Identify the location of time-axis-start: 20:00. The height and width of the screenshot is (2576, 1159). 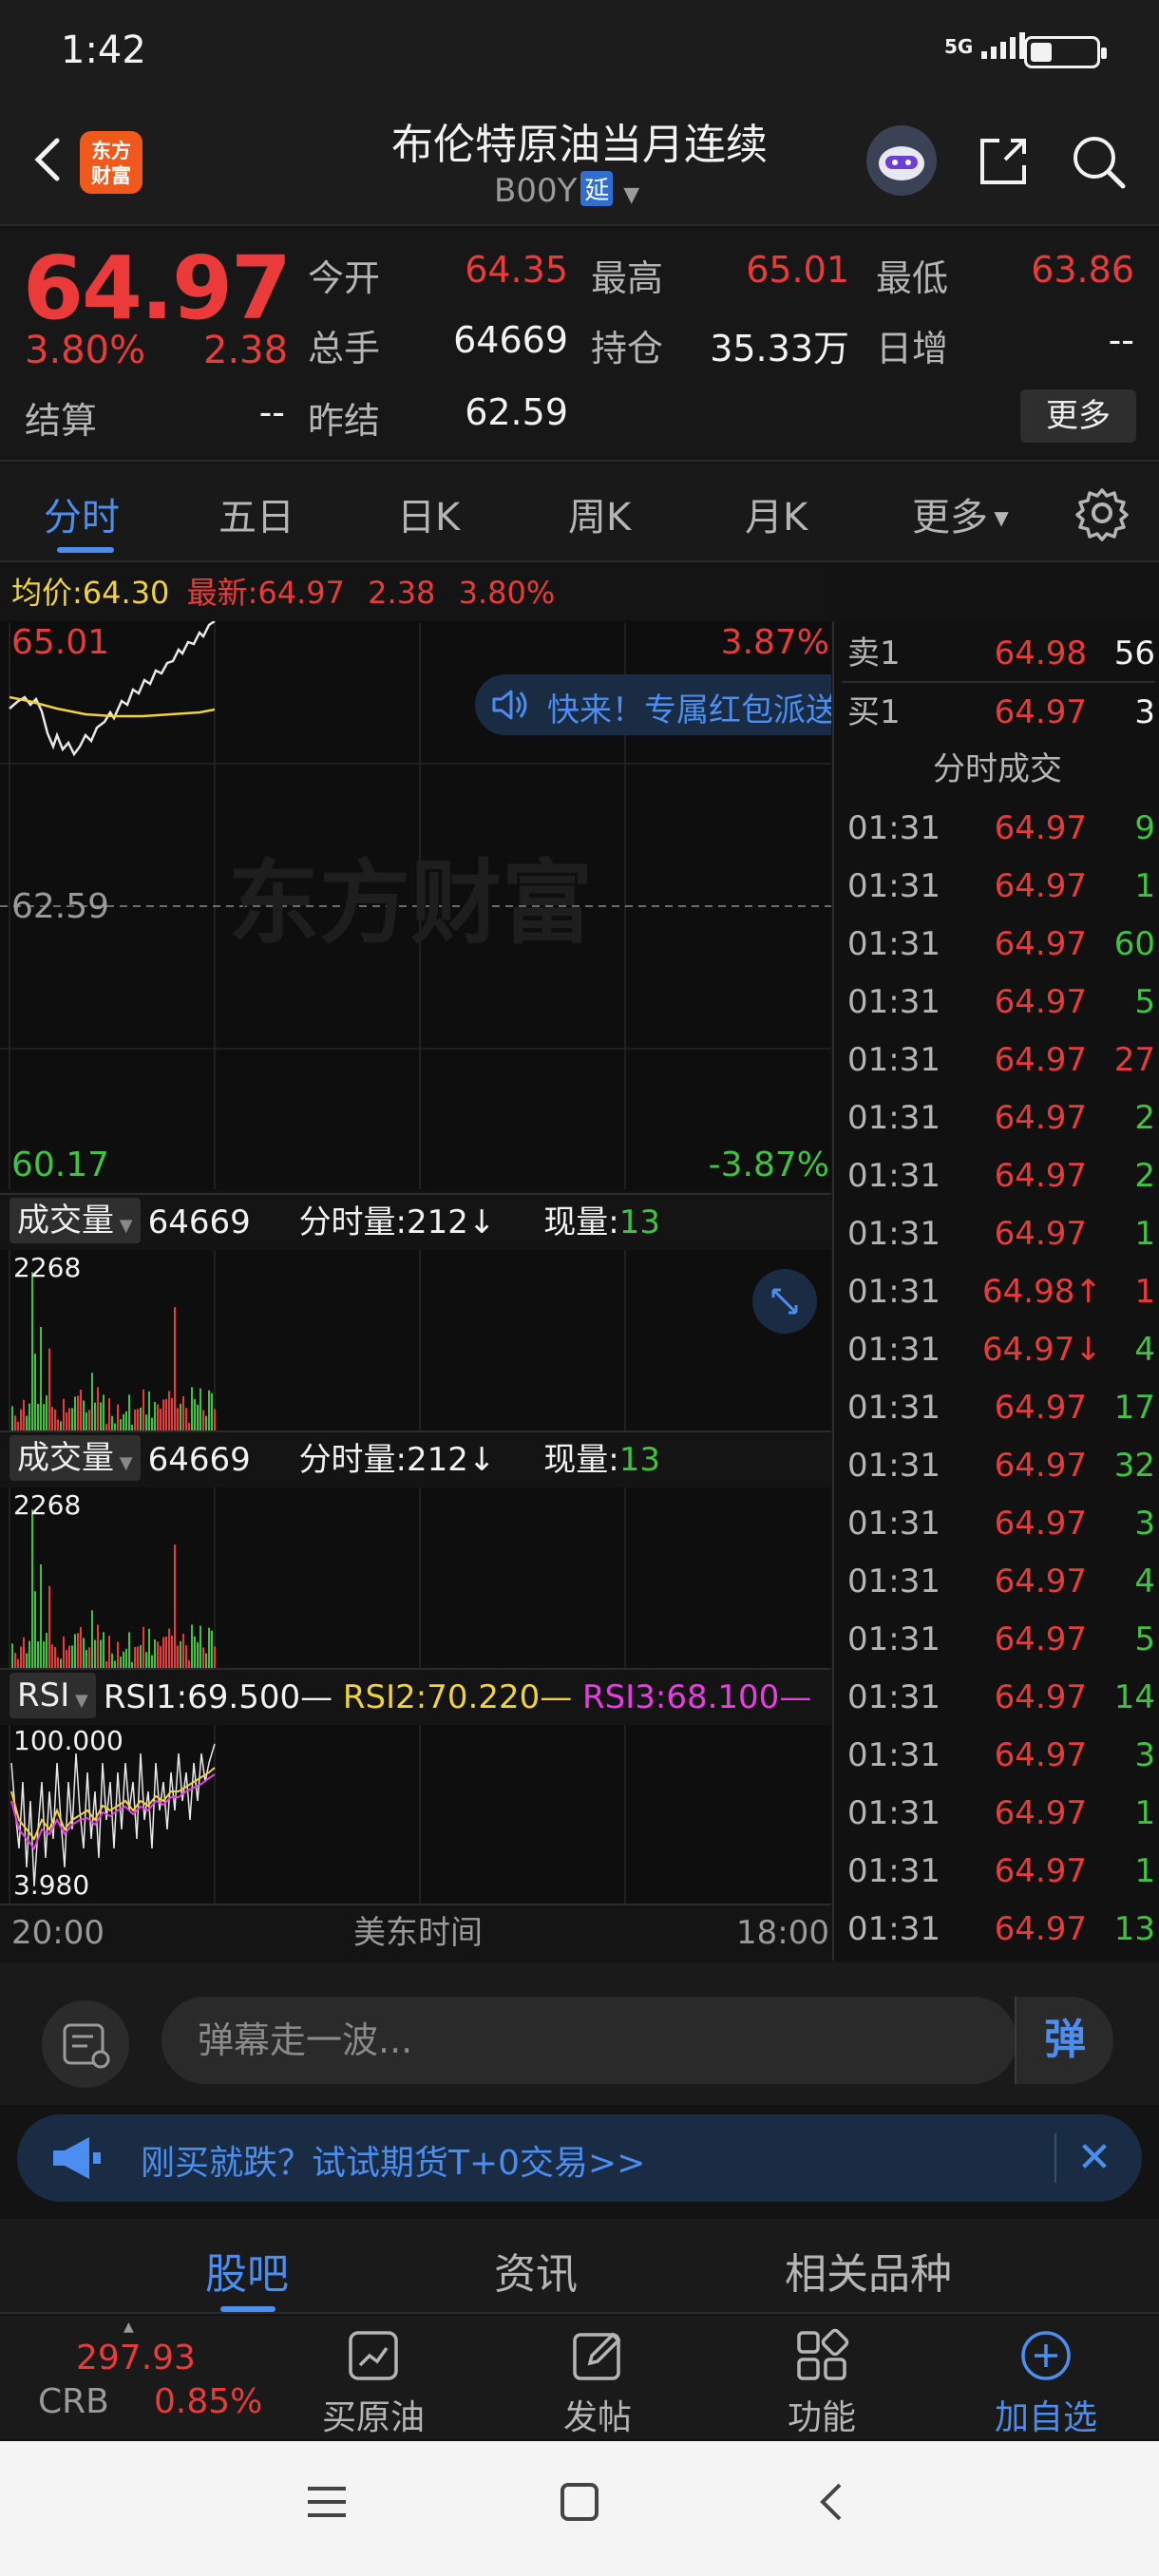
(57, 1933).